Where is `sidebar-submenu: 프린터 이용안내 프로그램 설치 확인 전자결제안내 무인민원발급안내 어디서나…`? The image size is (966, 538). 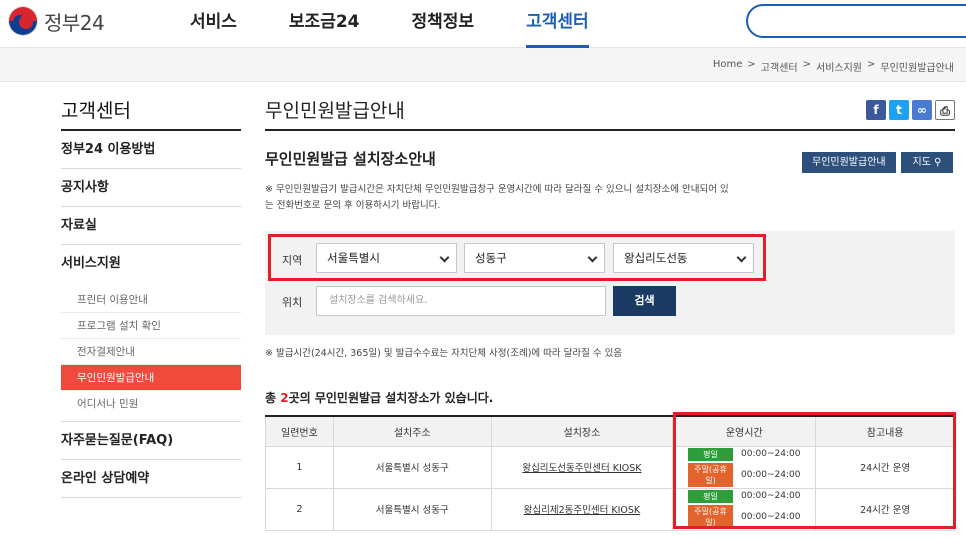
sidebar-submenu: 프린터 이용안내 프로그램 설치 확인 전자결제안내 무인민원발급안내 어디서나… is located at coordinates (151, 352).